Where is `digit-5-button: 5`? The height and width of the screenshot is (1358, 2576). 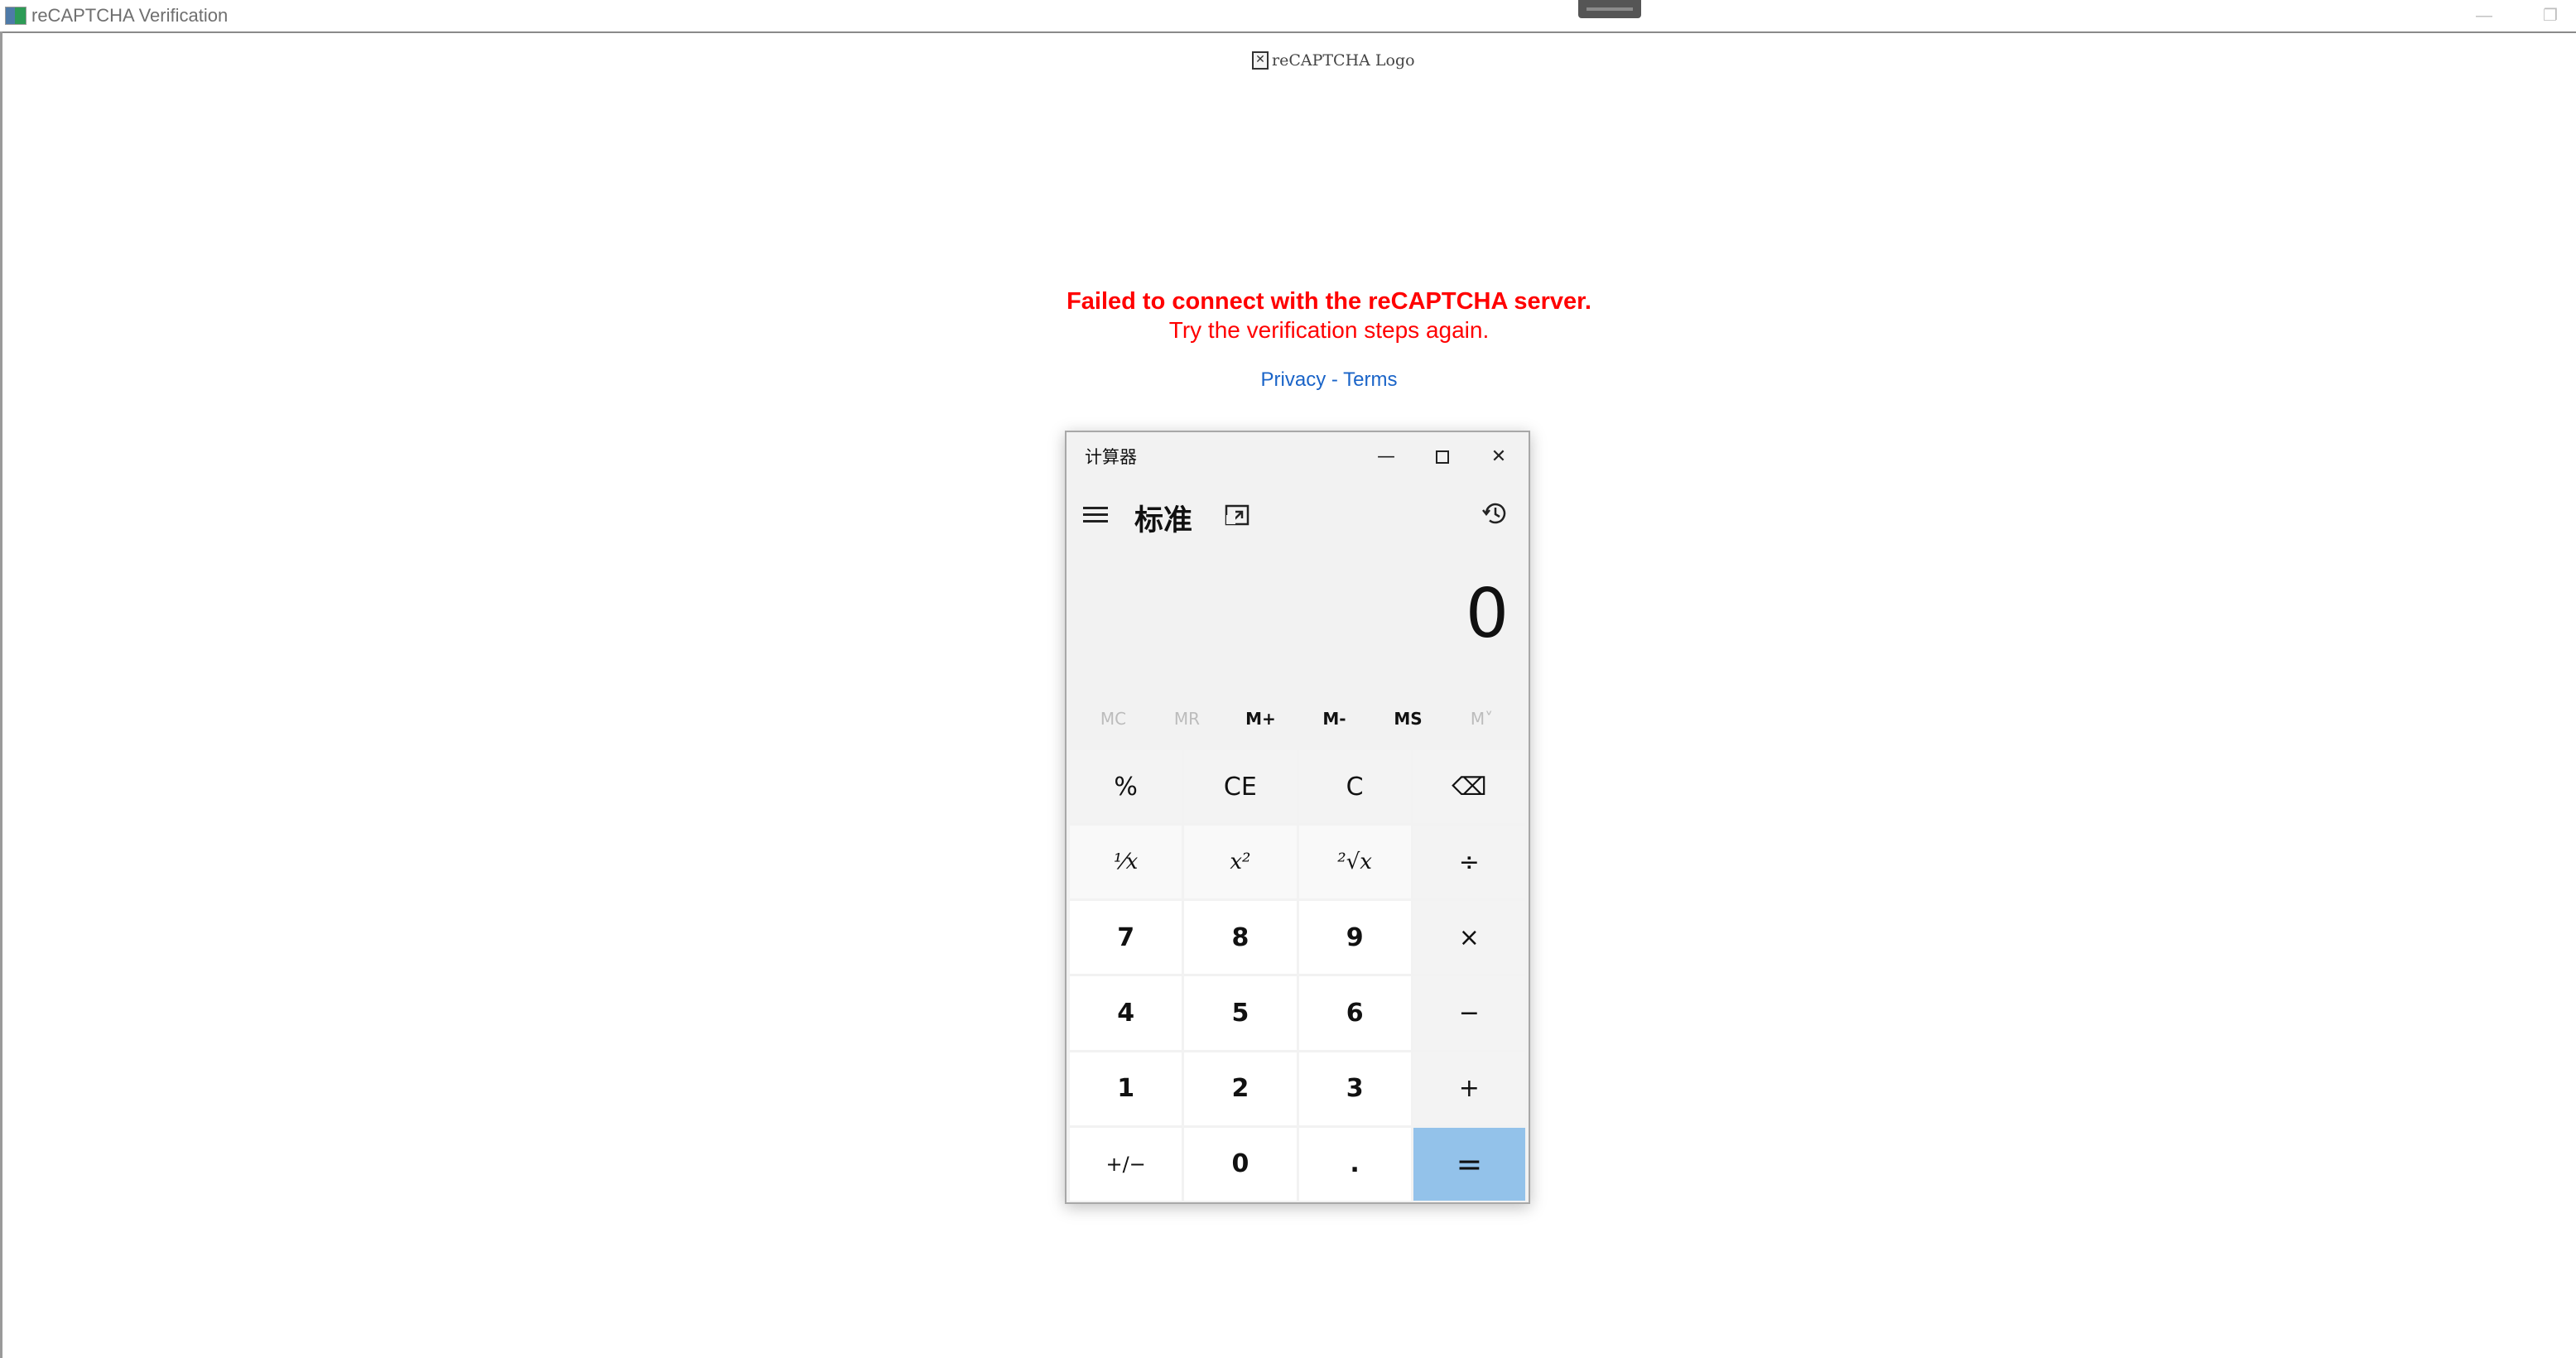
digit-5-button: 5 is located at coordinates (1240, 1013).